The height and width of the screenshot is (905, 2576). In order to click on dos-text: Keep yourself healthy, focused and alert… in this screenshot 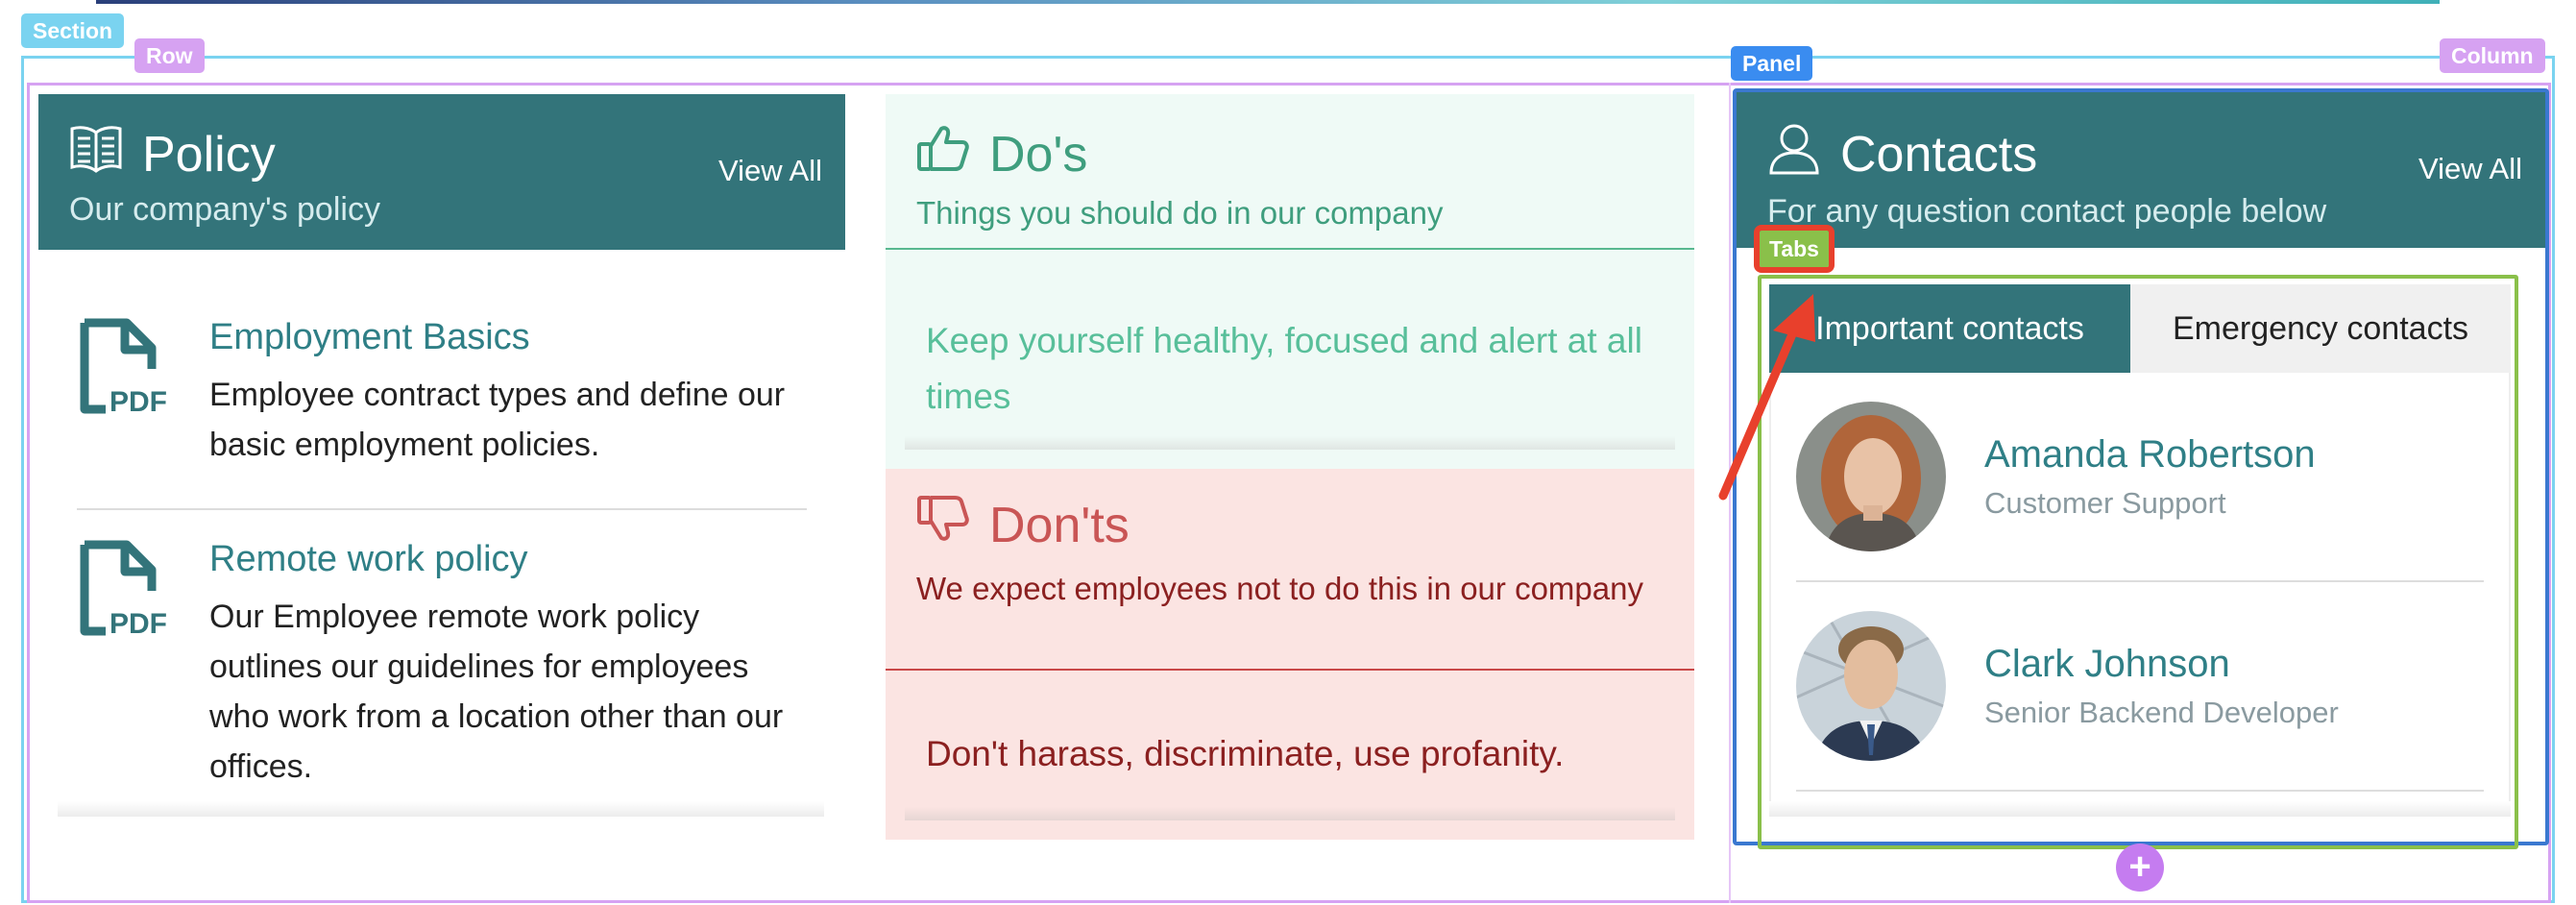, I will do `click(1284, 368)`.